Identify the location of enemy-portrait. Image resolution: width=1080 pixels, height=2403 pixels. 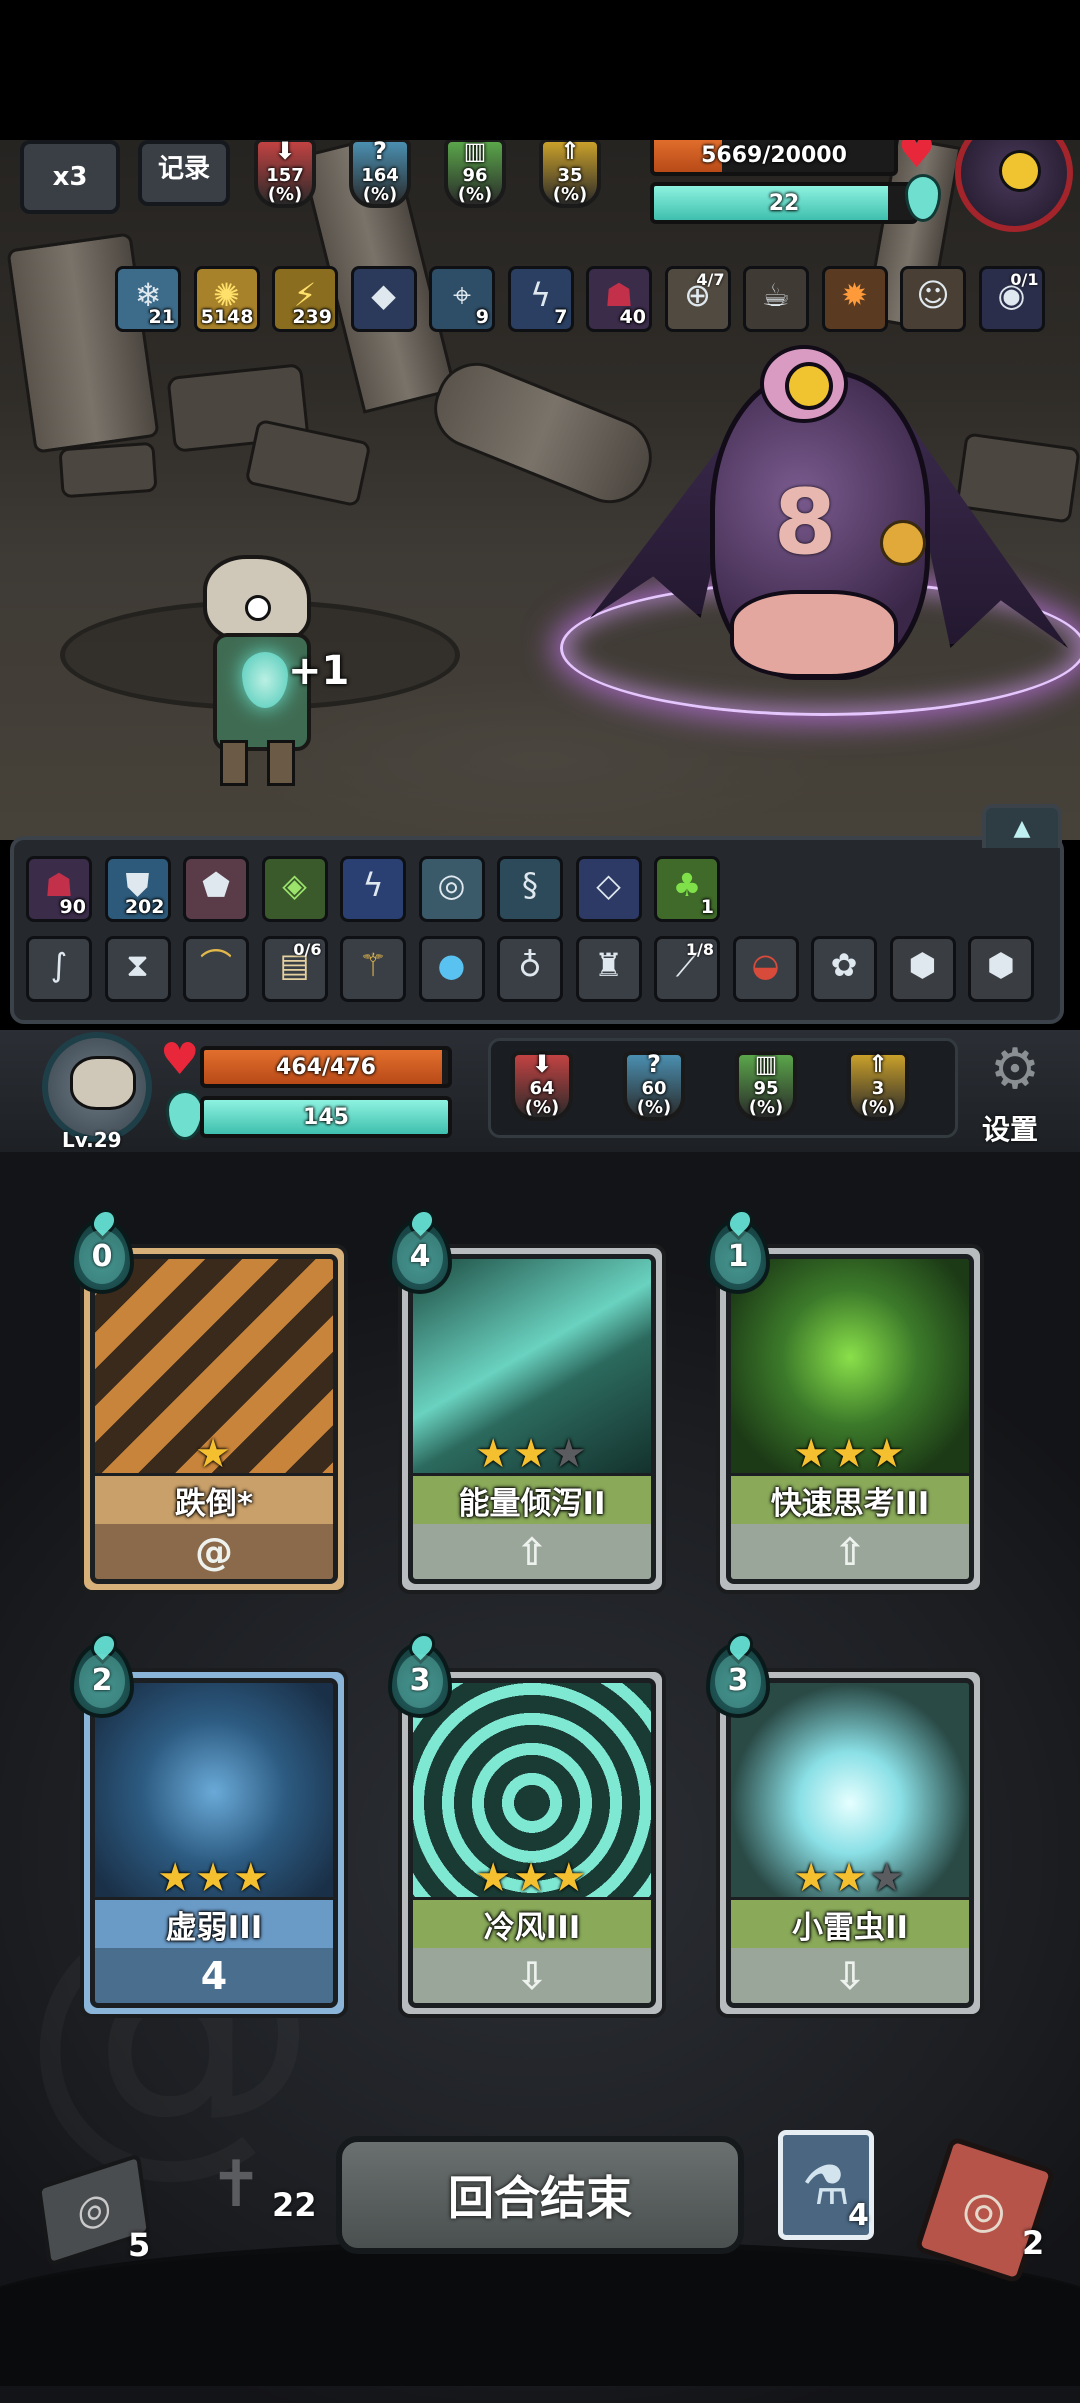
(1014, 186).